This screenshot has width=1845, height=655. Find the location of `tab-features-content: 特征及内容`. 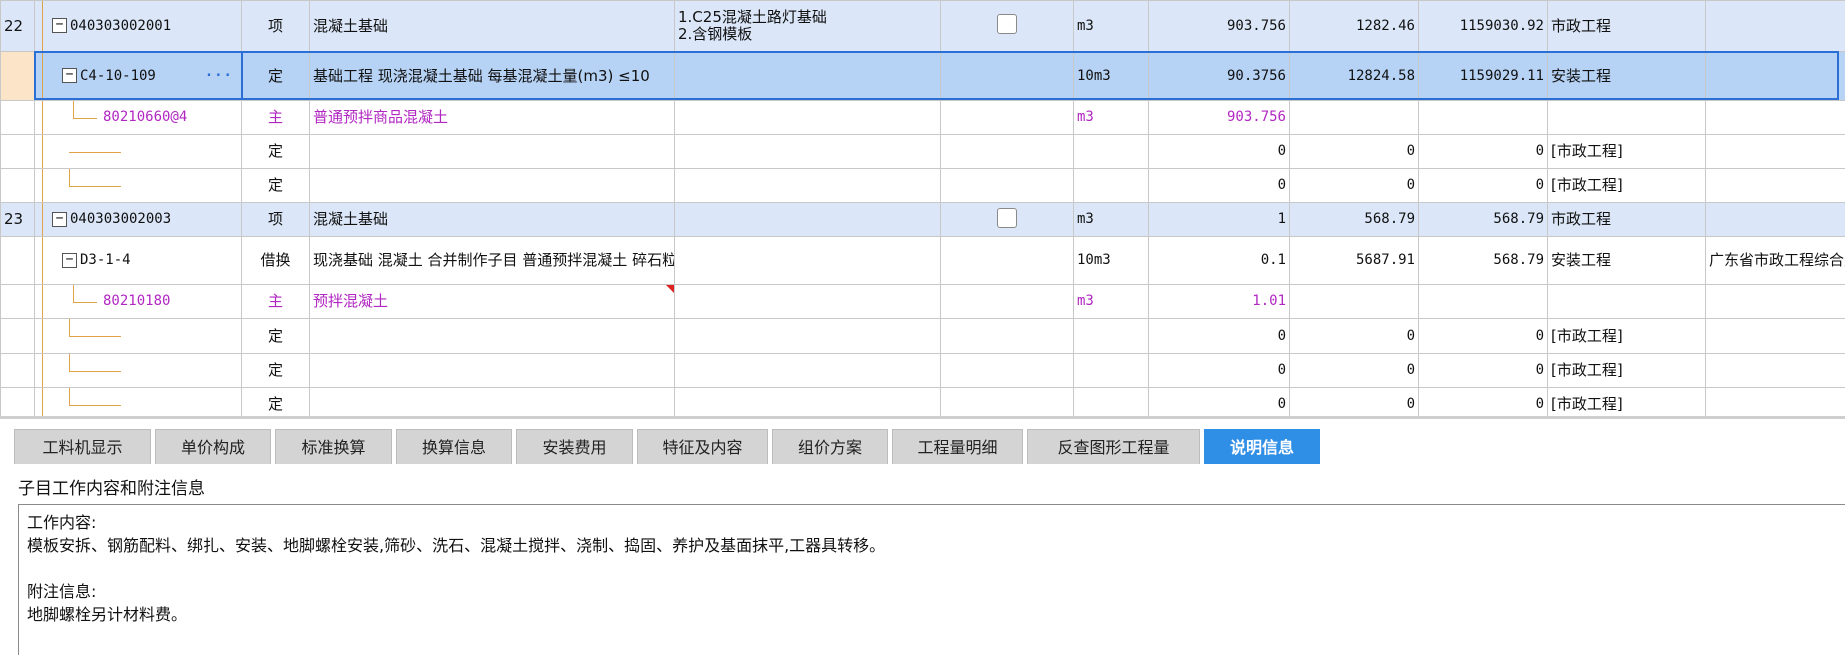

tab-features-content: 特征及内容 is located at coordinates (702, 446).